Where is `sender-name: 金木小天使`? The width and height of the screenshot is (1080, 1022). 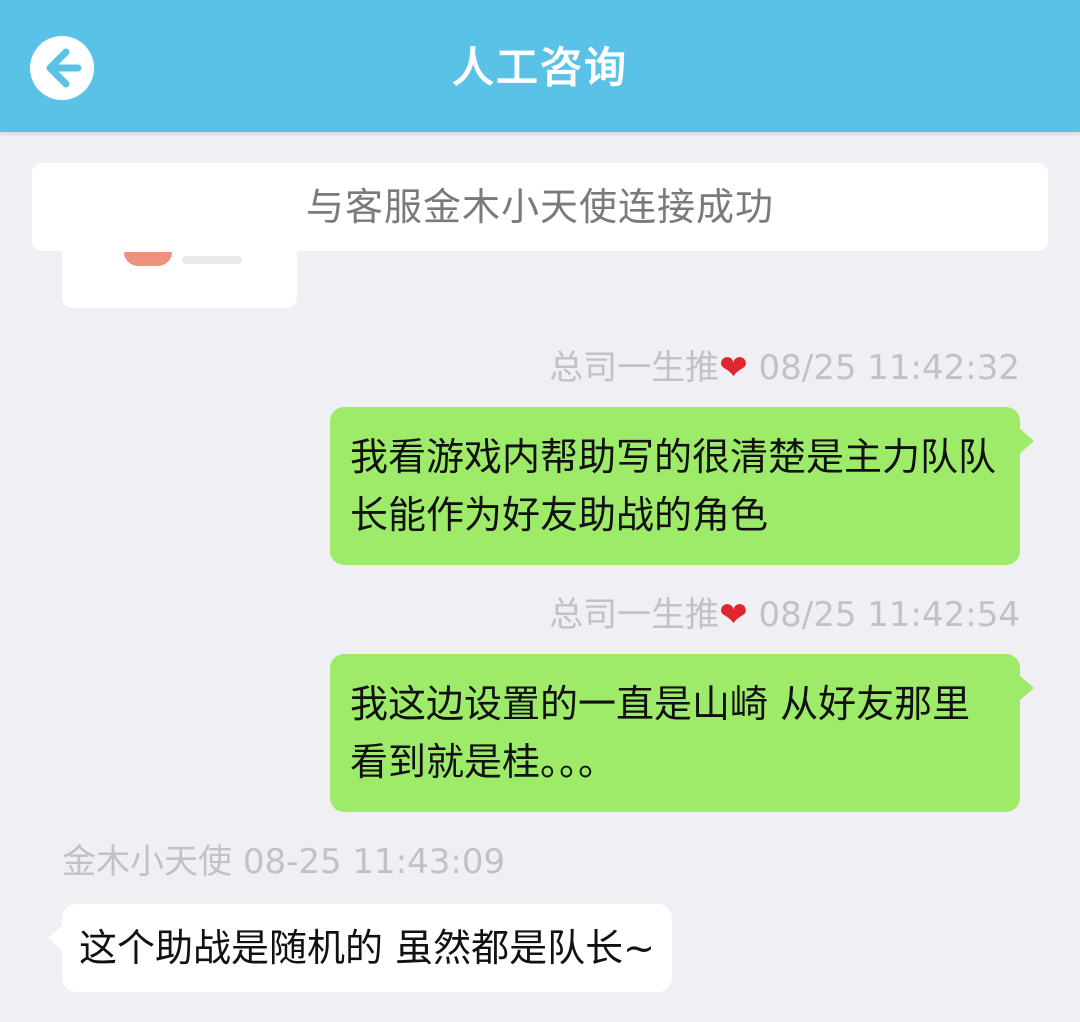 sender-name: 金木小天使 is located at coordinates (147, 862).